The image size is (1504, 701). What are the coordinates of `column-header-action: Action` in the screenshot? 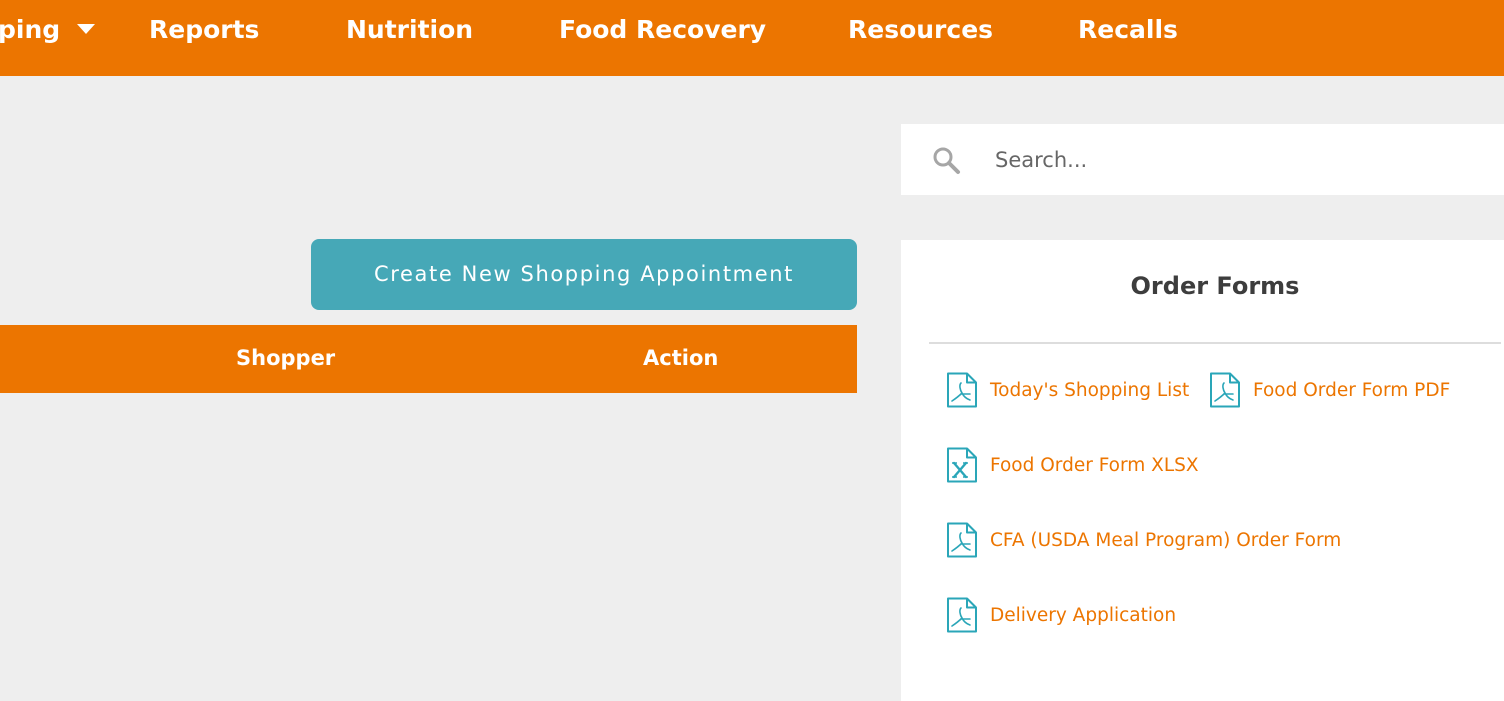 It's located at (681, 358).